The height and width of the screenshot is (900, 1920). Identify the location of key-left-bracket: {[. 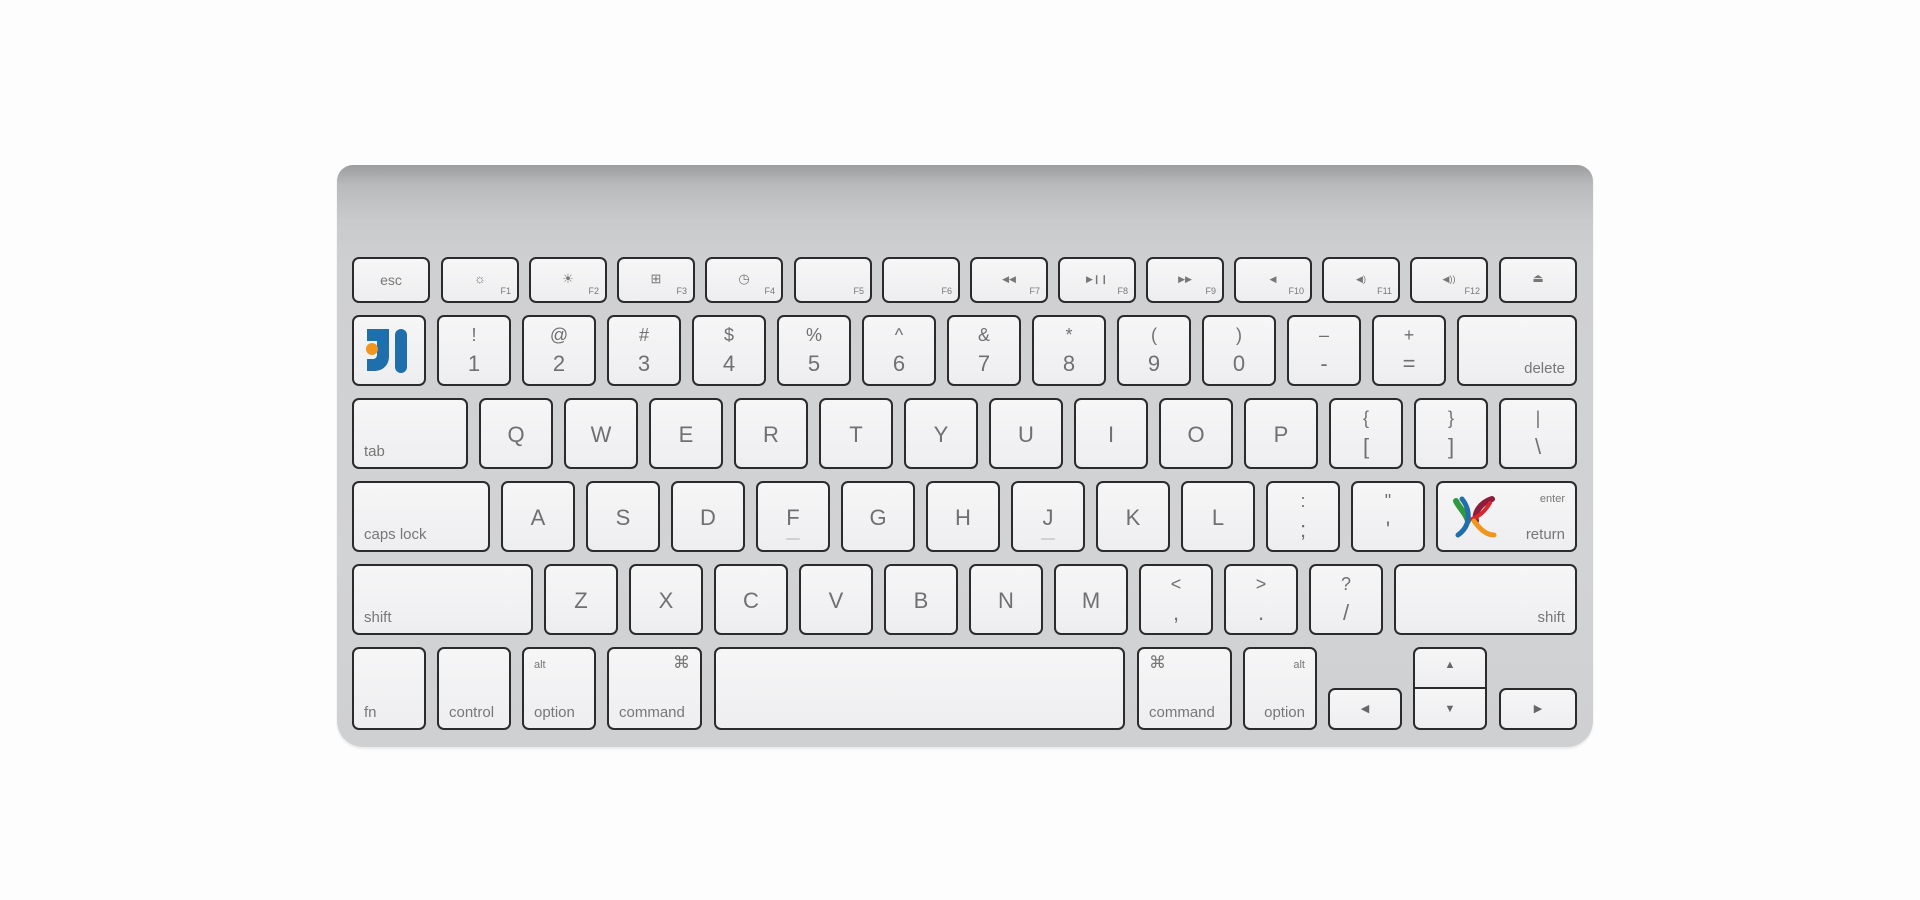
(1366, 433).